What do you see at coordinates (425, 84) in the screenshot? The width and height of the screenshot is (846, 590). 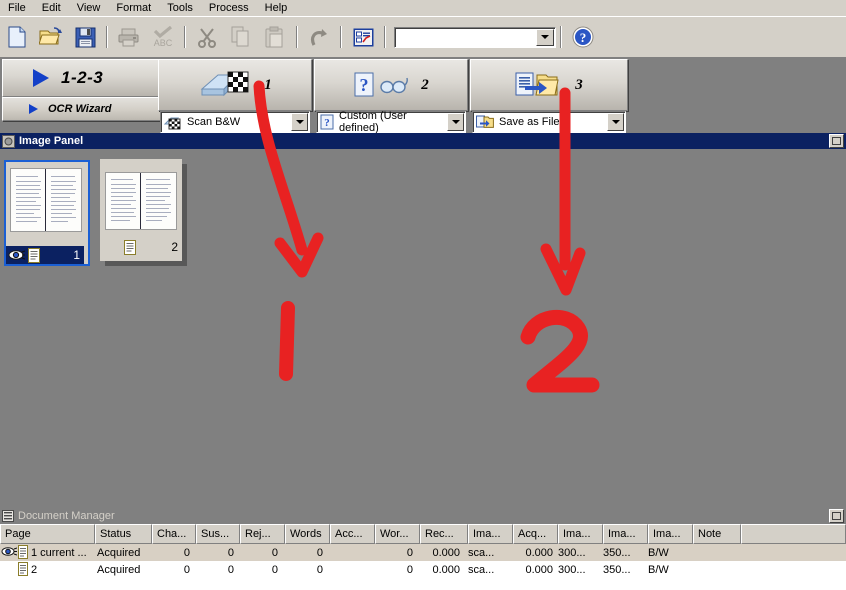 I see `step-2-number: 2` at bounding box center [425, 84].